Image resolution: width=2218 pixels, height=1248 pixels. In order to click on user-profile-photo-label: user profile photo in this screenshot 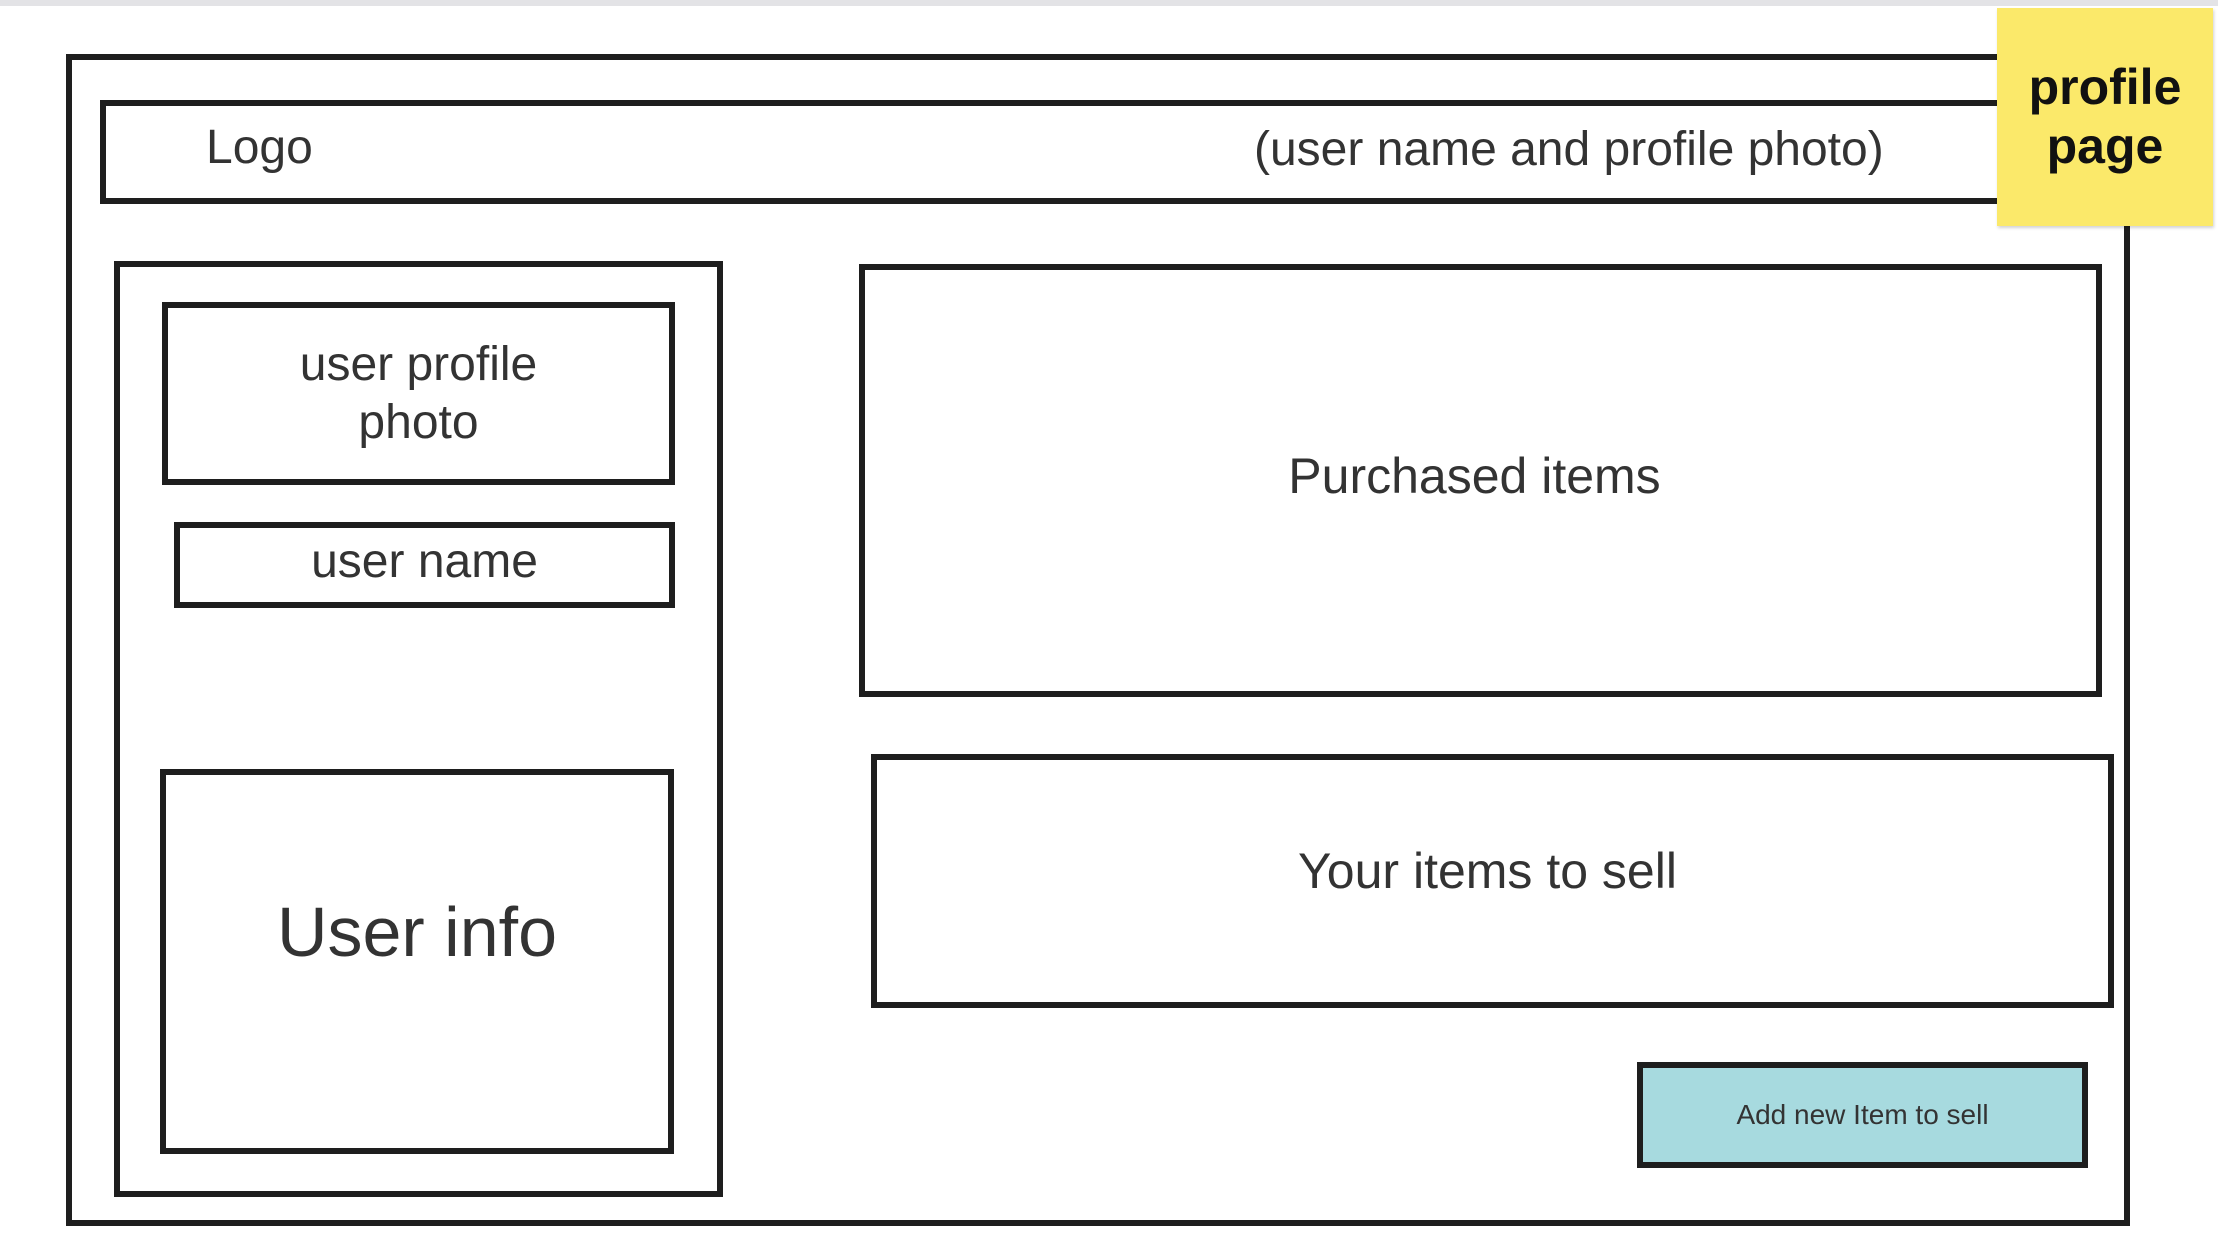, I will do `click(418, 393)`.